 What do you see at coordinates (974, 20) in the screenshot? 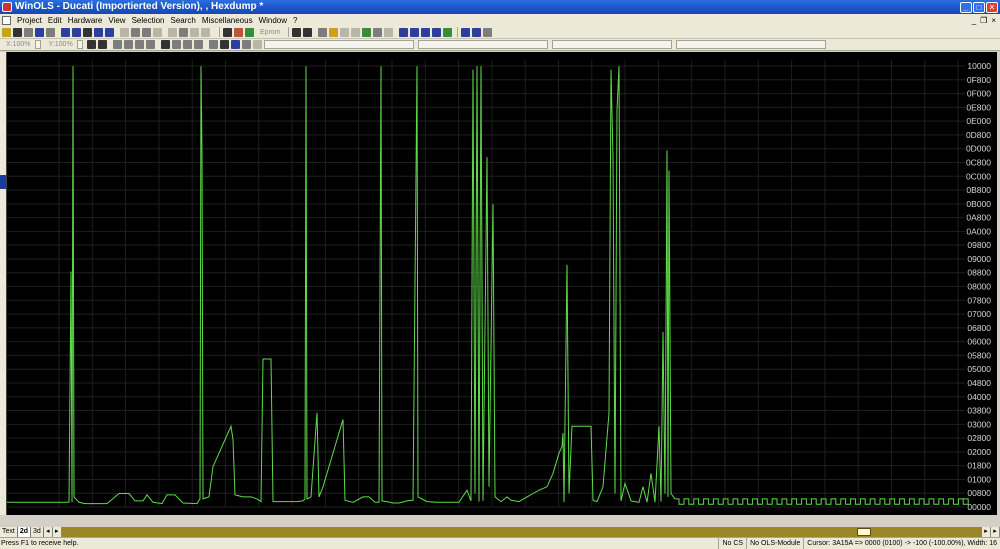
I see `mdi-minimize-button: _` at bounding box center [974, 20].